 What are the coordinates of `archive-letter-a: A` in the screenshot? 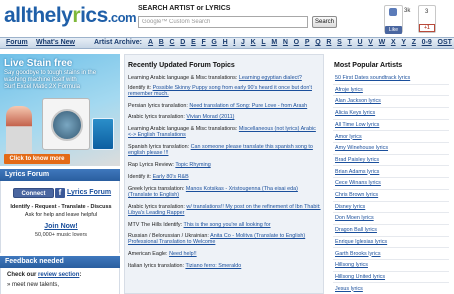 It's located at (150, 42).